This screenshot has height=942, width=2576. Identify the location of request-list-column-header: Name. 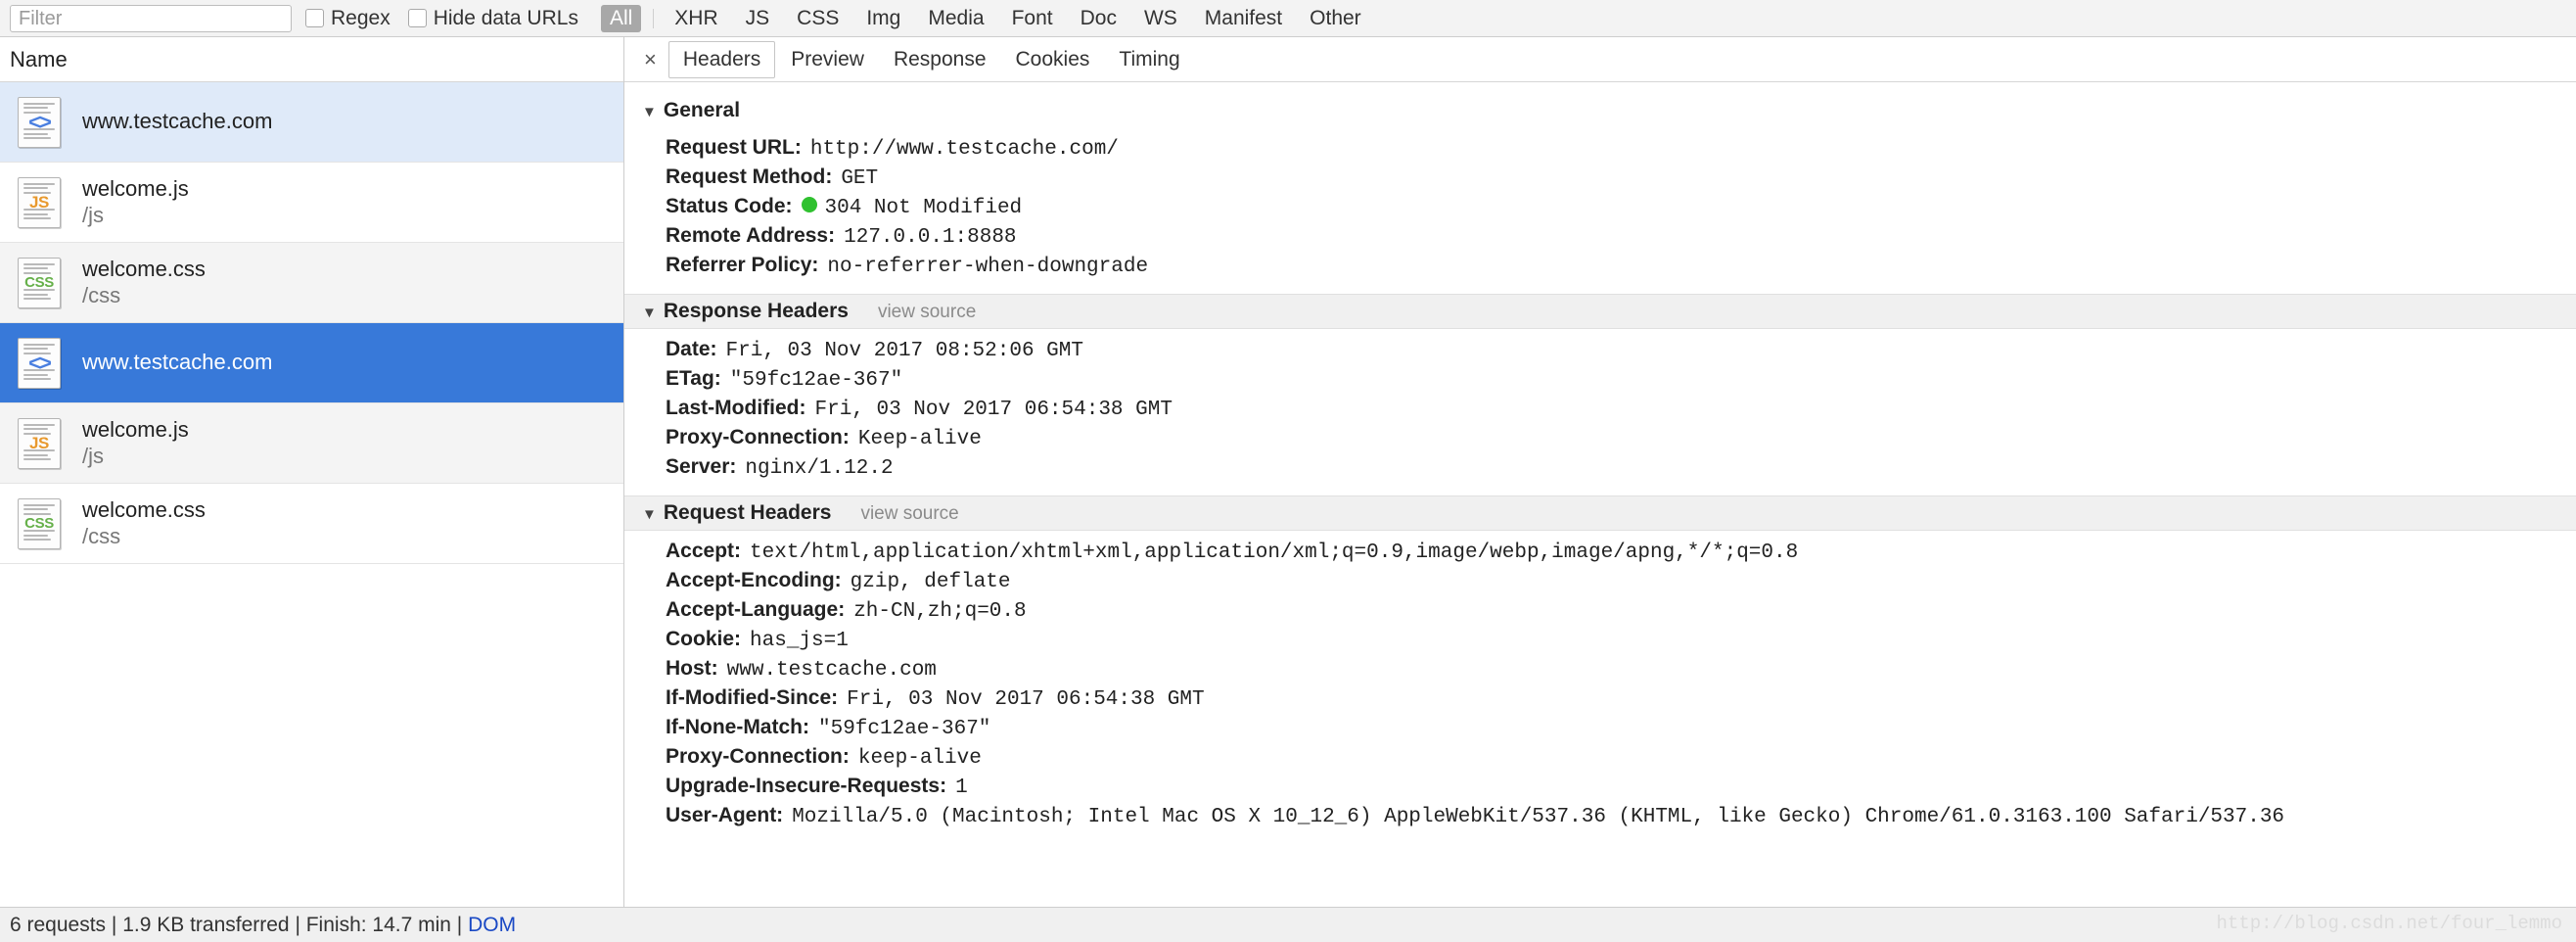
(311, 59).